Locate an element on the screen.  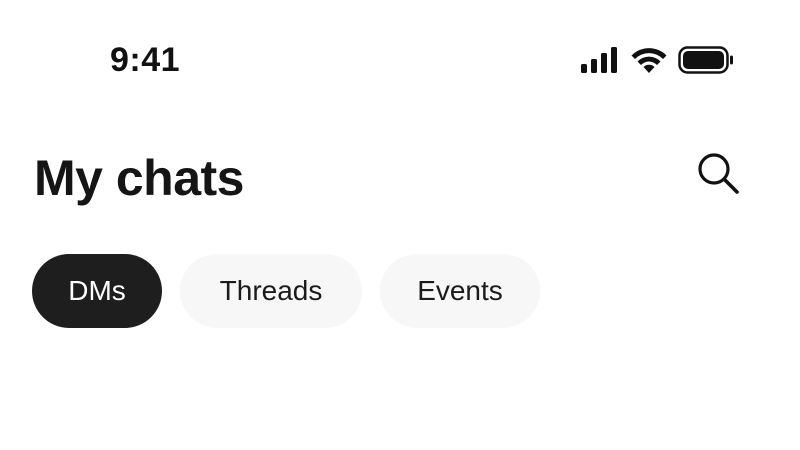
page-title: My chats is located at coordinates (139, 178).